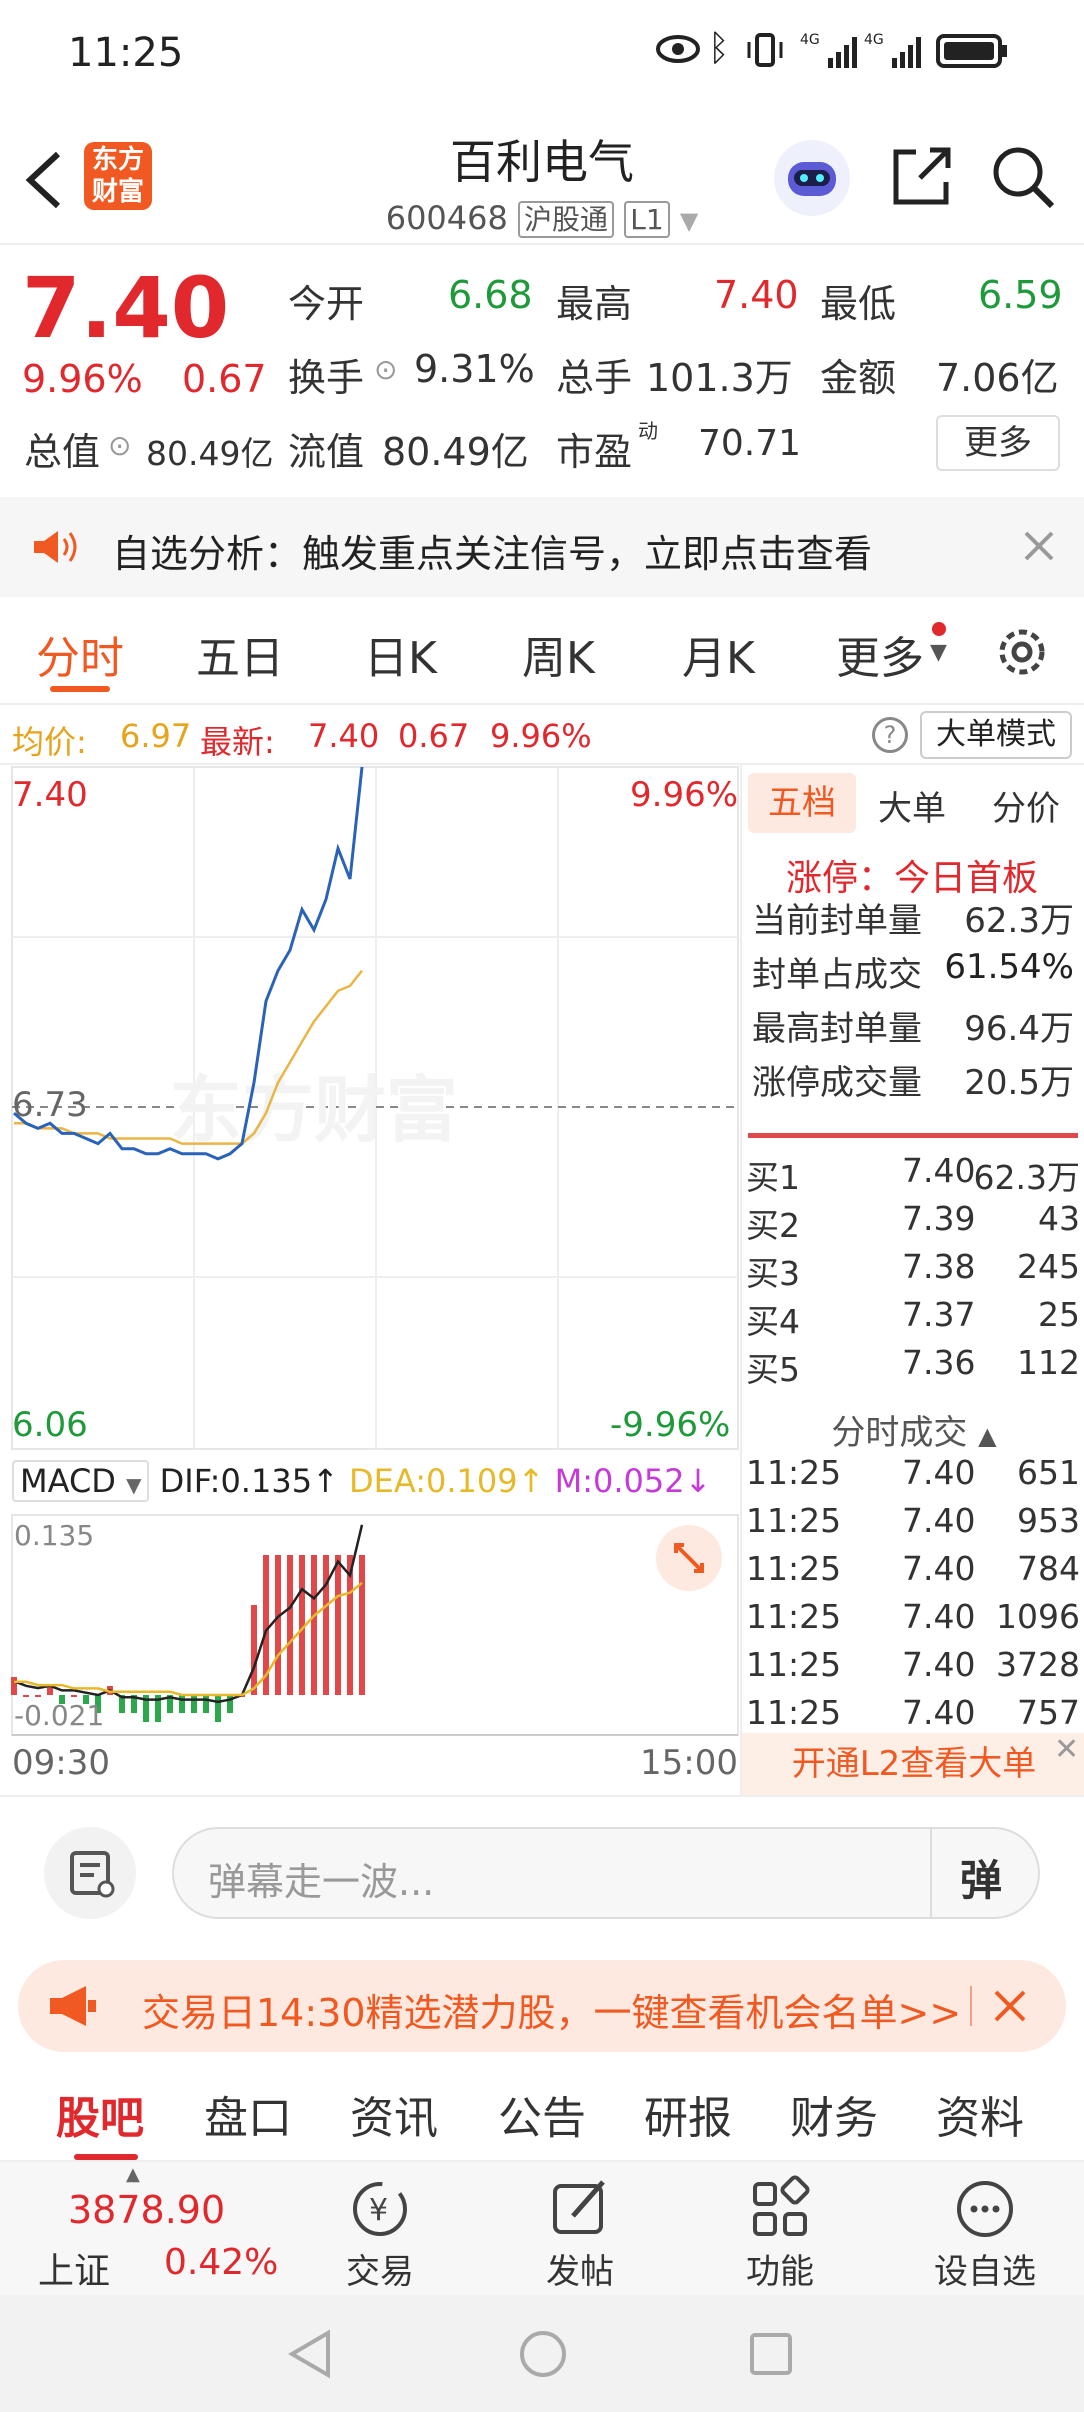  Describe the element at coordinates (1023, 179) in the screenshot. I see `search-icon` at that location.